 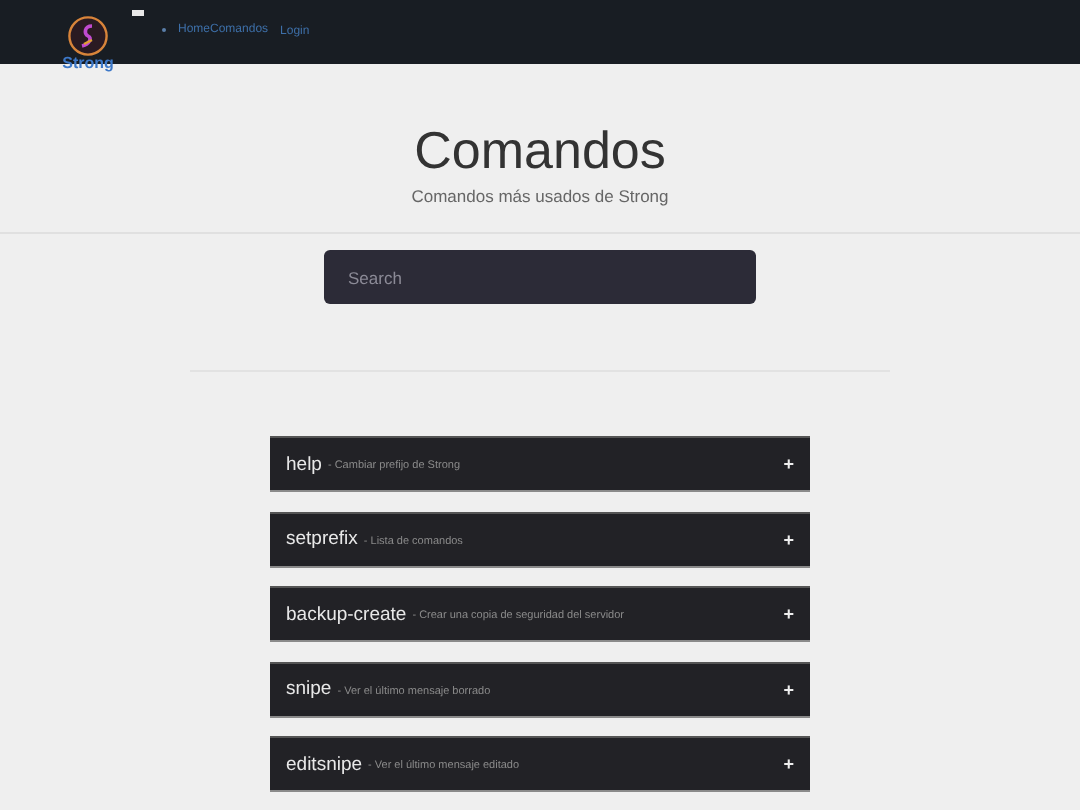 What do you see at coordinates (540, 196) in the screenshot?
I see `page-subtitle: Comandos más usados de Strong` at bounding box center [540, 196].